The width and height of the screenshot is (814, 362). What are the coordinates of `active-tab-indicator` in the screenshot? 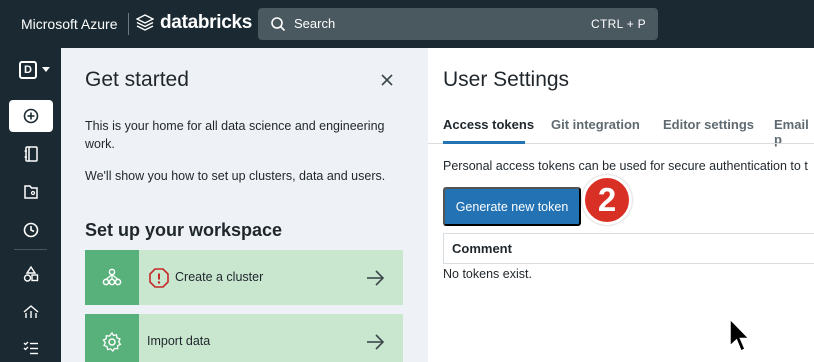 It's located at (484, 142).